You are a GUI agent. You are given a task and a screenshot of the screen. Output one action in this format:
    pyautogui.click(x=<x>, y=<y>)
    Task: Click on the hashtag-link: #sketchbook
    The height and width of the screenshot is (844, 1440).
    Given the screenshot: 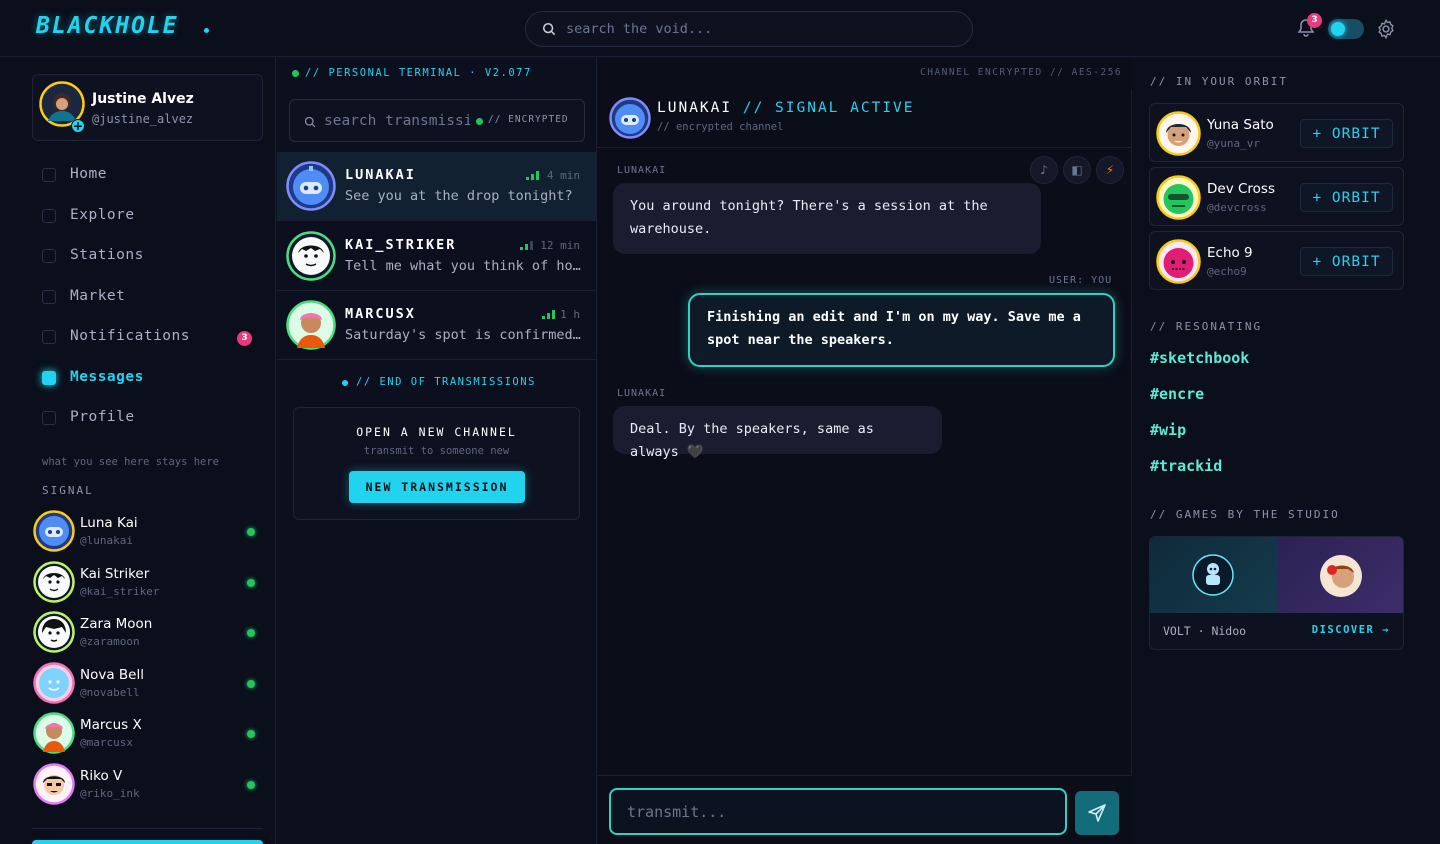 What is the action you would take?
    pyautogui.click(x=1199, y=358)
    